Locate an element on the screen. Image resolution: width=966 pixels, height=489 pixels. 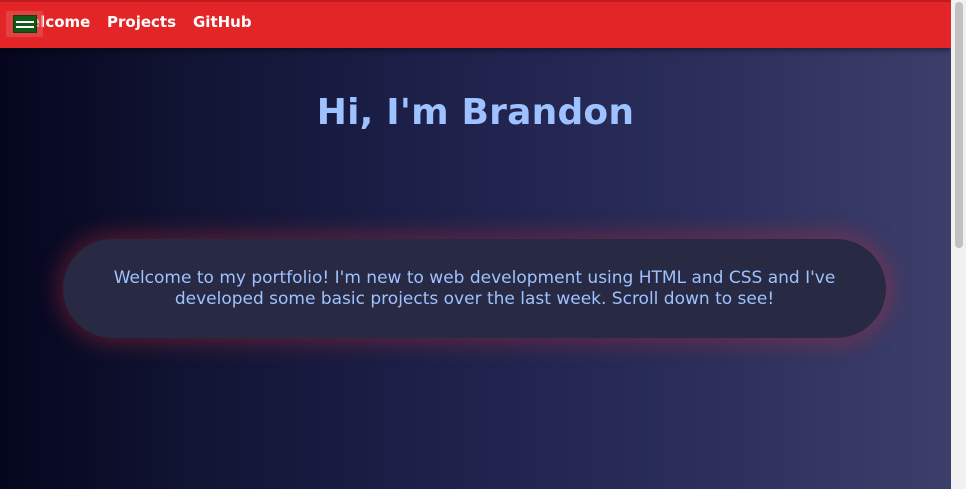
page-title: Hi, I'm Brandon is located at coordinates (475, 112).